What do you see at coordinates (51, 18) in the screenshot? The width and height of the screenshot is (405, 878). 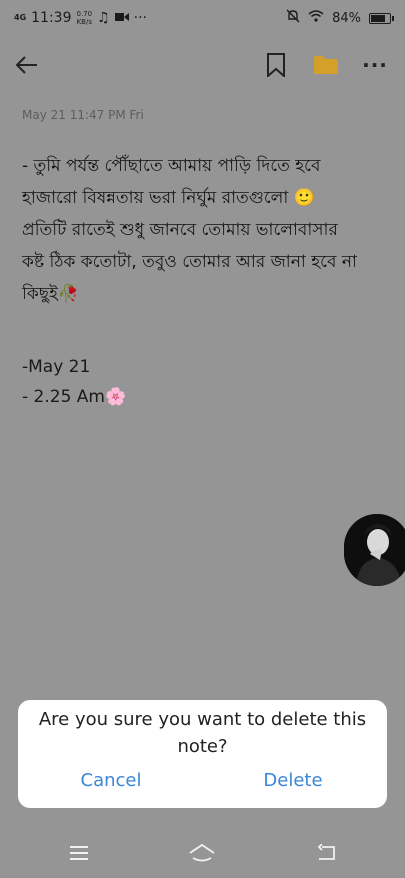 I see `status-time: 11:39` at bounding box center [51, 18].